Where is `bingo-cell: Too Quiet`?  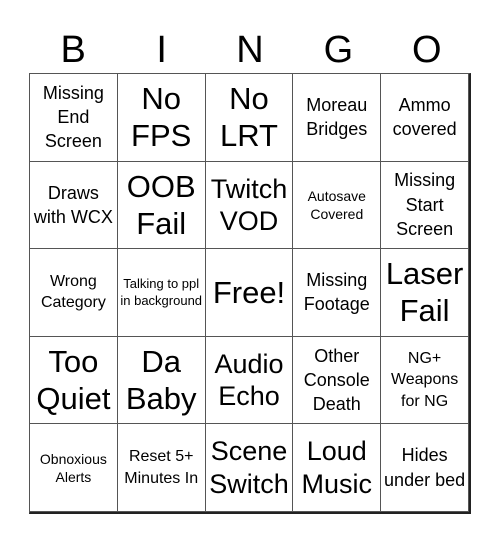
bingo-cell: Too Quiet is located at coordinates (74, 380).